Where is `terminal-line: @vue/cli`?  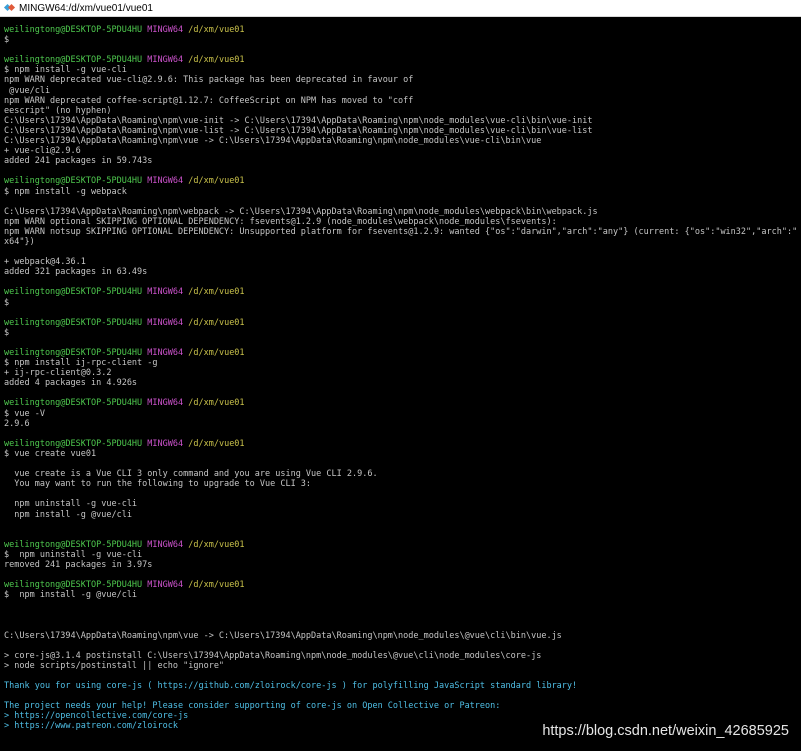 terminal-line: @vue/cli is located at coordinates (402, 91).